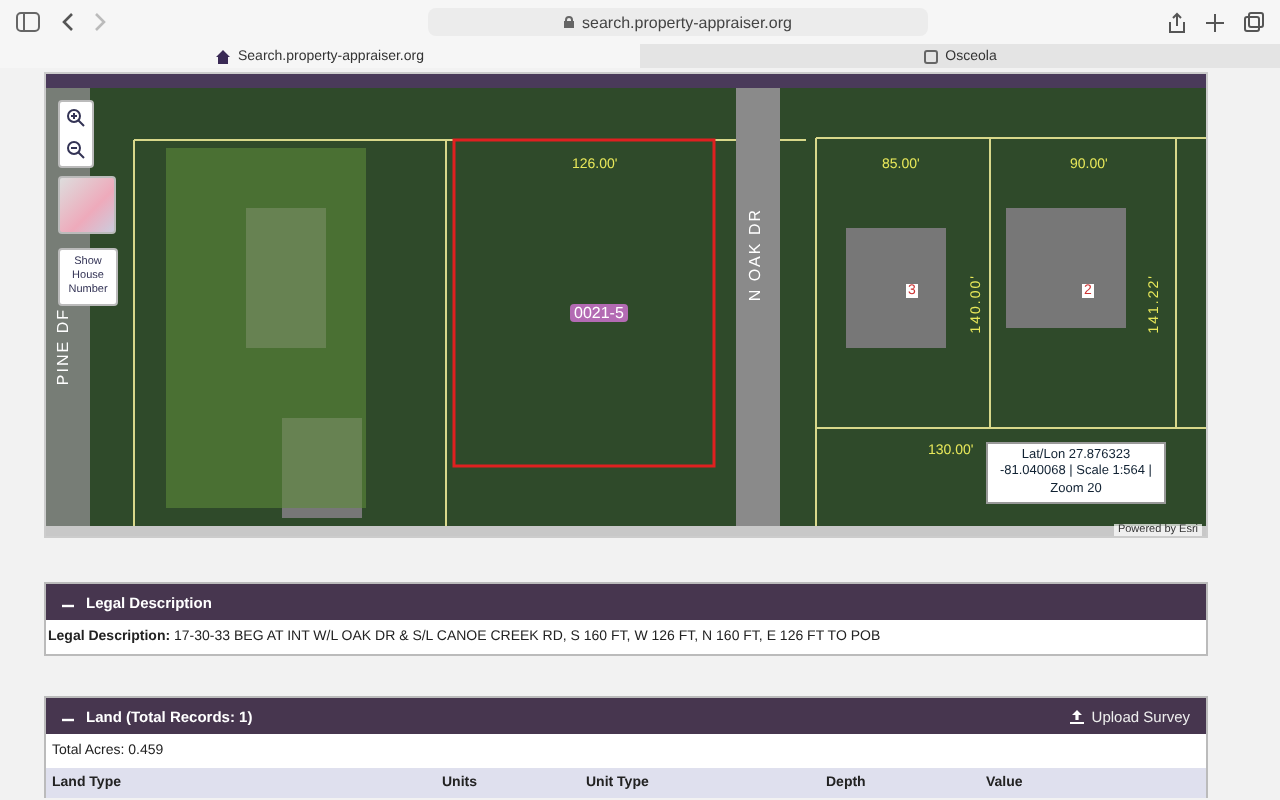 The height and width of the screenshot is (800, 1280). I want to click on tabs-overview-icon, so click(1254, 22).